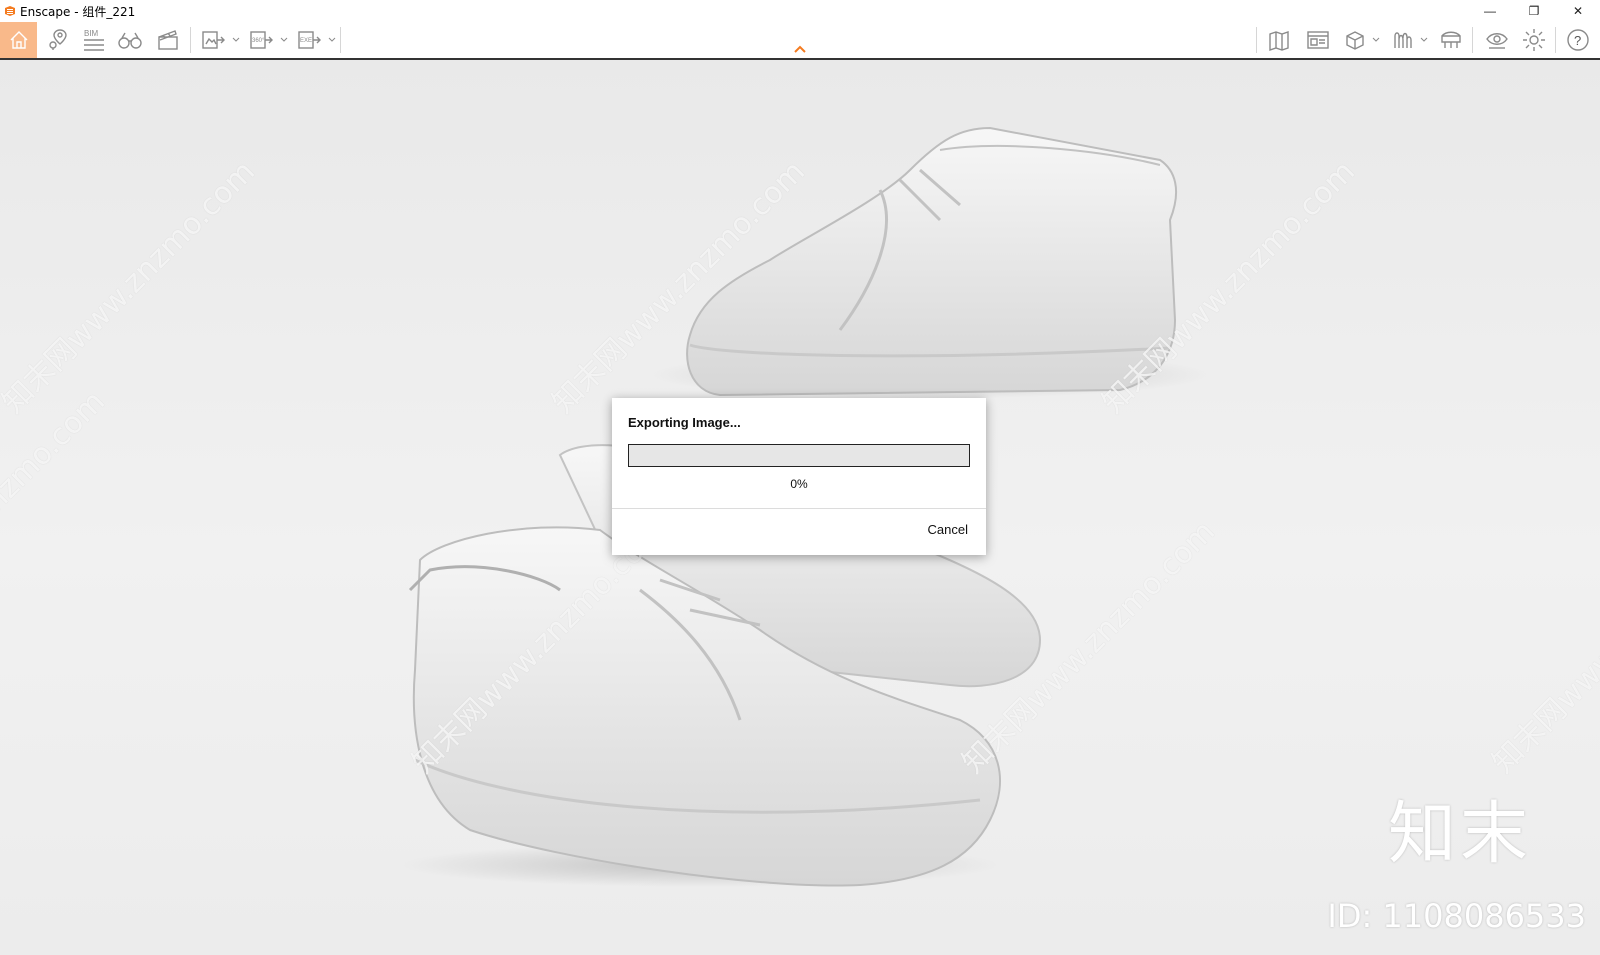  Describe the element at coordinates (800, 41) in the screenshot. I see `toolbar: BIM 360° EXE ?` at that location.